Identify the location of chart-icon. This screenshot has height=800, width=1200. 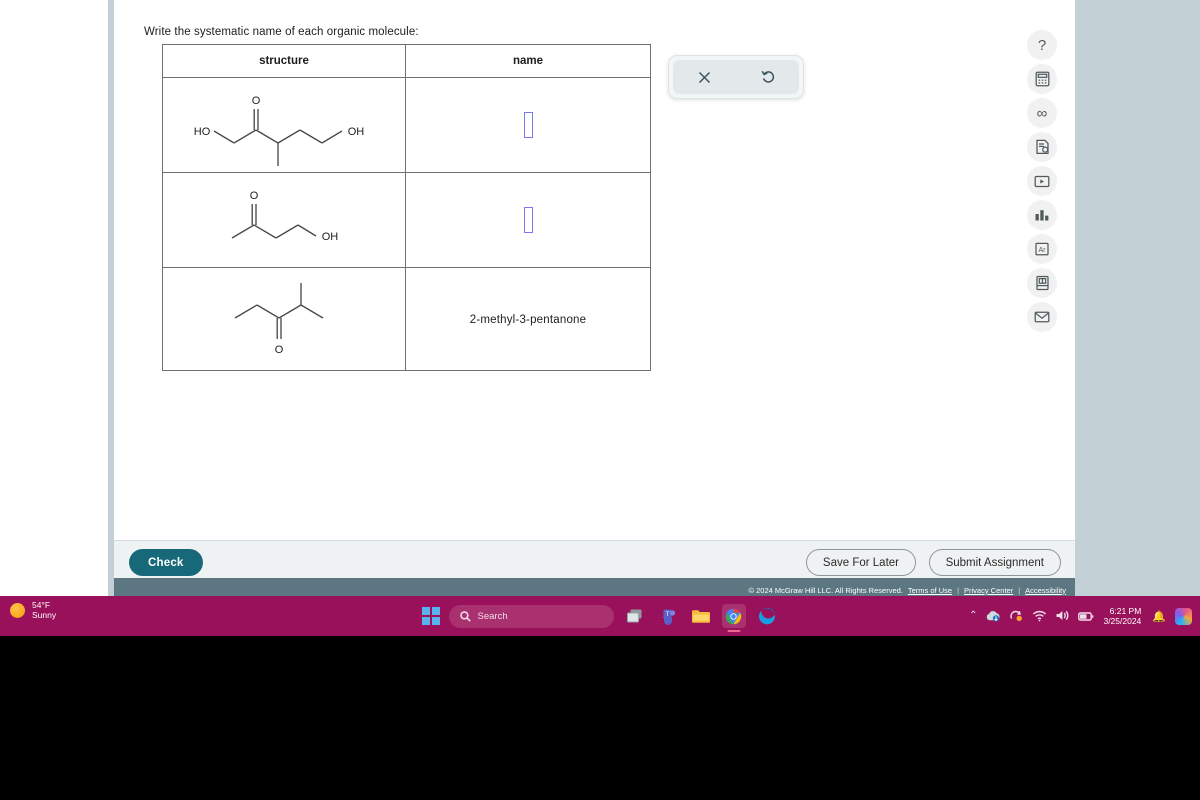
(1042, 215).